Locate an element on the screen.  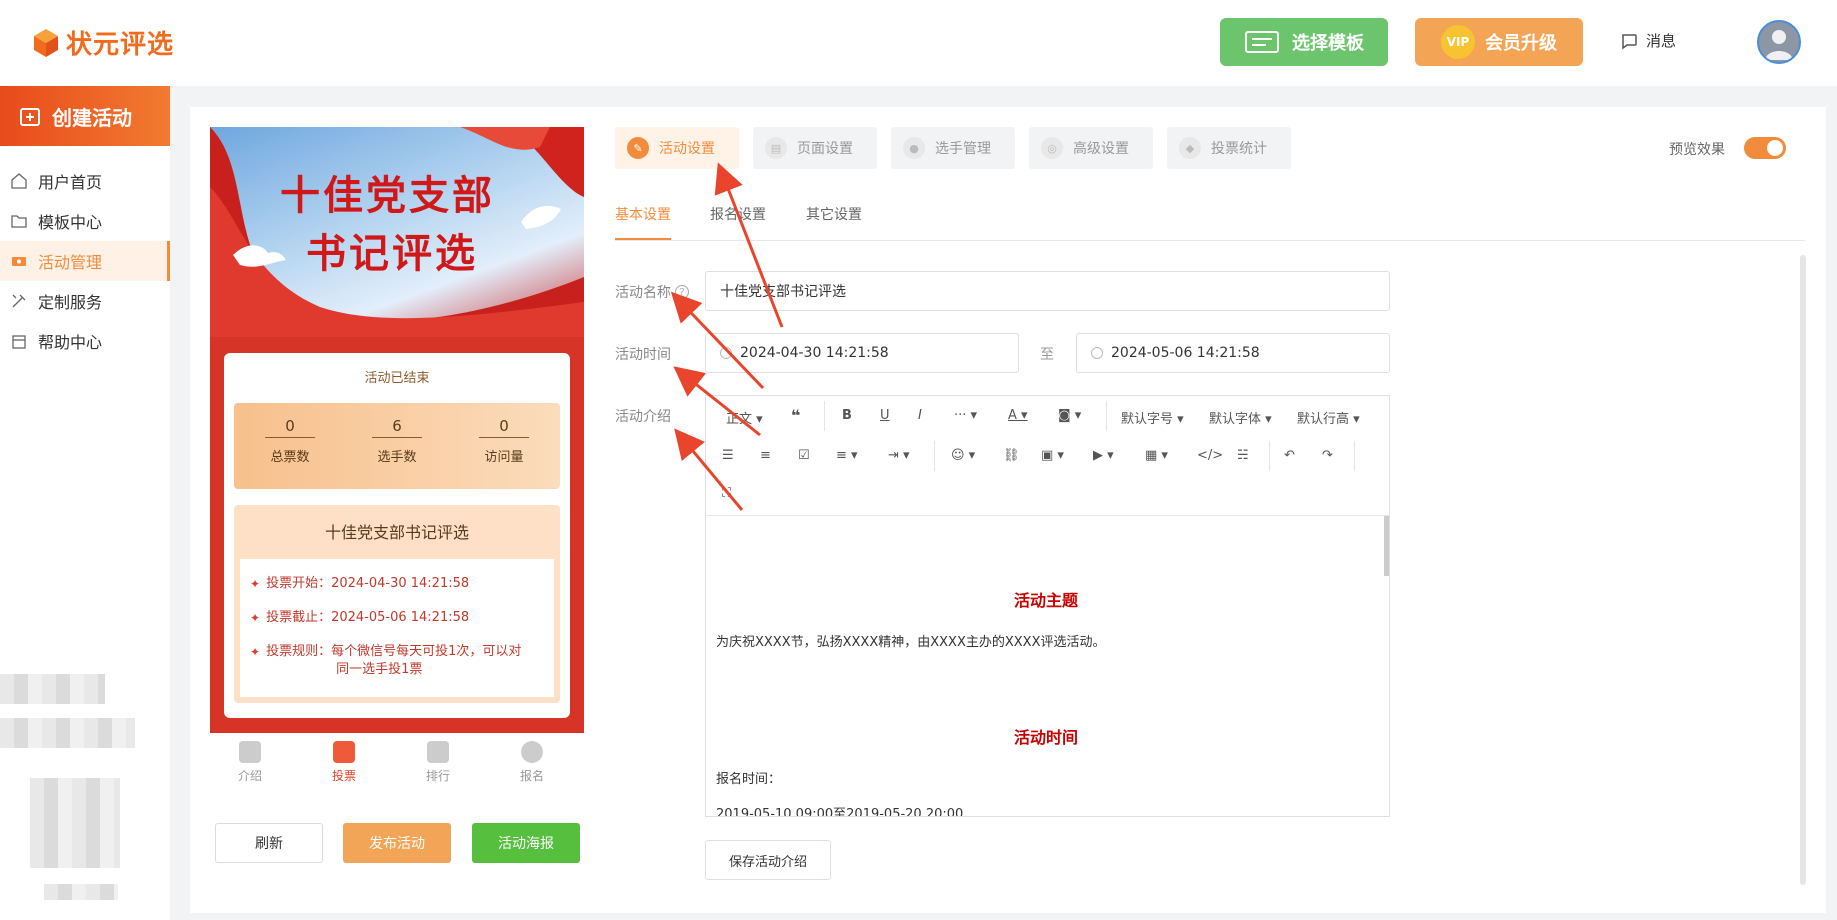
link-icon: ⛓ is located at coordinates (1011, 455).